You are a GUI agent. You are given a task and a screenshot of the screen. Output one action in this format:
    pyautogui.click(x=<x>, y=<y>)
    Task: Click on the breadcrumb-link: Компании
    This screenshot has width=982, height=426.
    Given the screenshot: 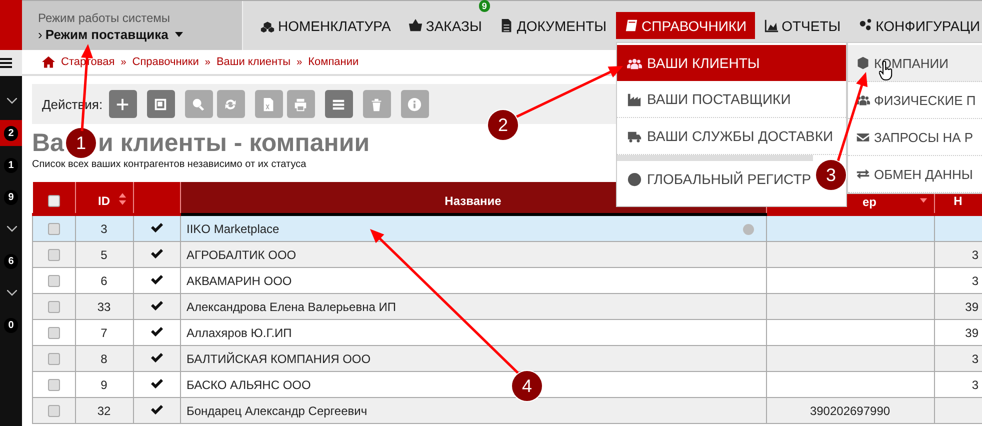 What is the action you would take?
    pyautogui.click(x=333, y=62)
    